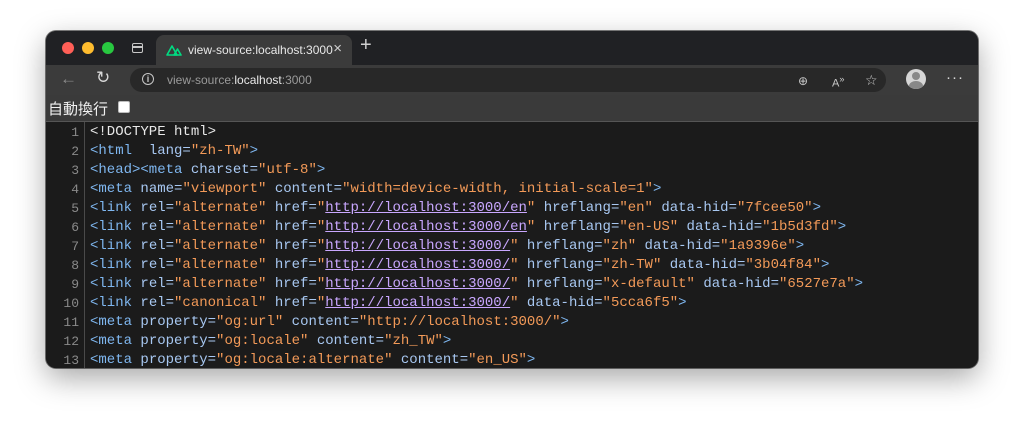 The height and width of the screenshot is (429, 1024). What do you see at coordinates (165, 151) in the screenshot?
I see `code-token: lang=` at bounding box center [165, 151].